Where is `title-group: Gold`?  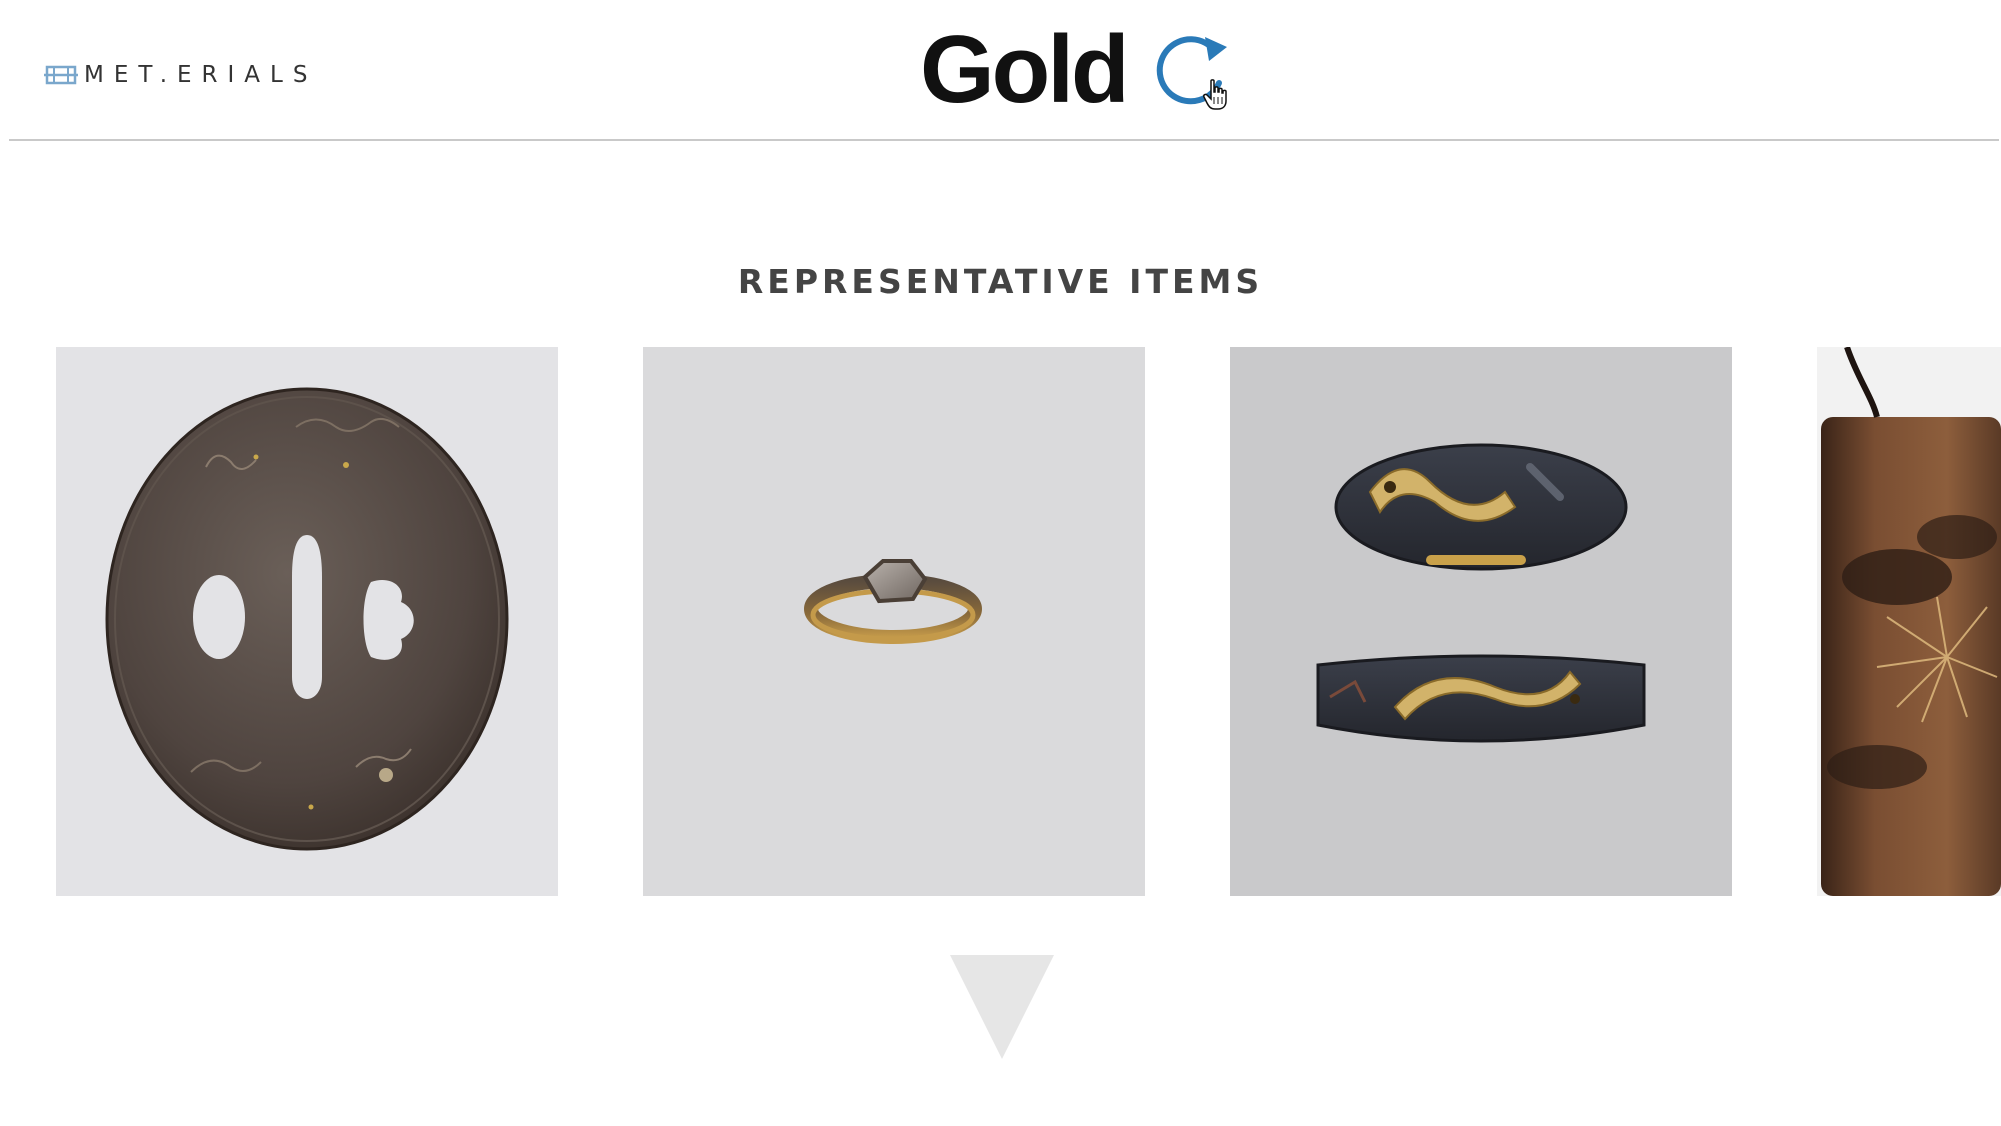
title-group: Gold is located at coordinates (1075, 70).